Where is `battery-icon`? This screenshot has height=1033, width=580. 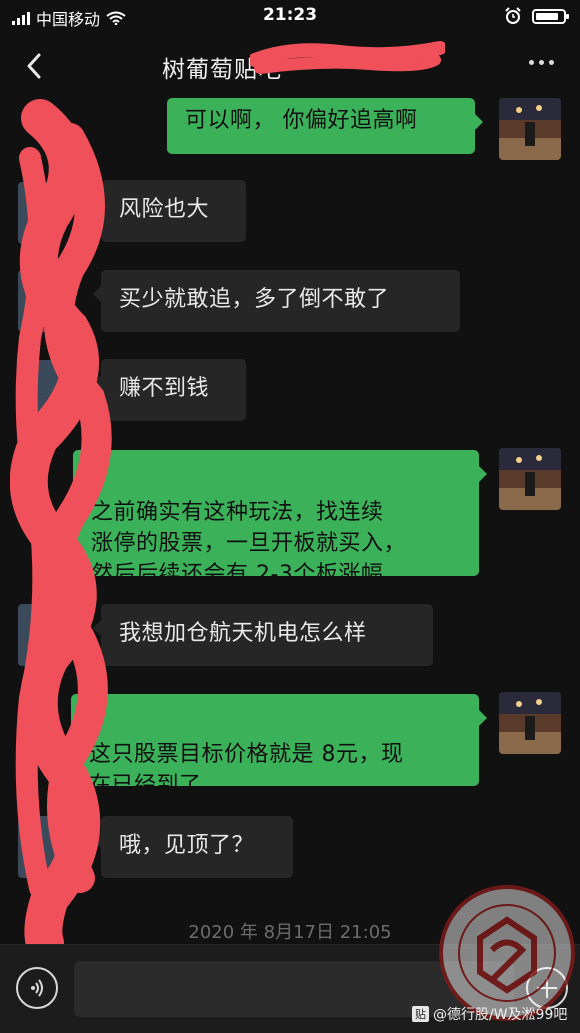 battery-icon is located at coordinates (550, 16).